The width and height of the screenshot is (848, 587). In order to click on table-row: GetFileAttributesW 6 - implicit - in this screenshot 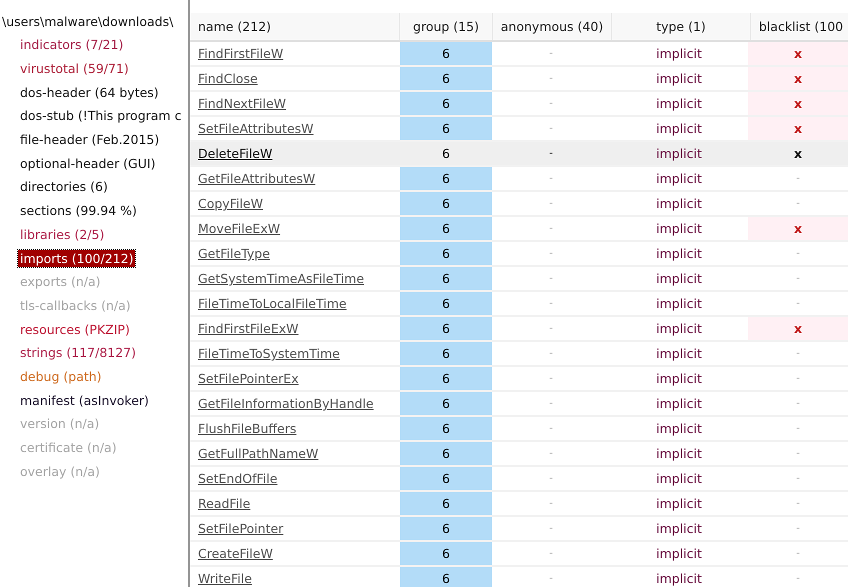, I will do `click(519, 179)`.